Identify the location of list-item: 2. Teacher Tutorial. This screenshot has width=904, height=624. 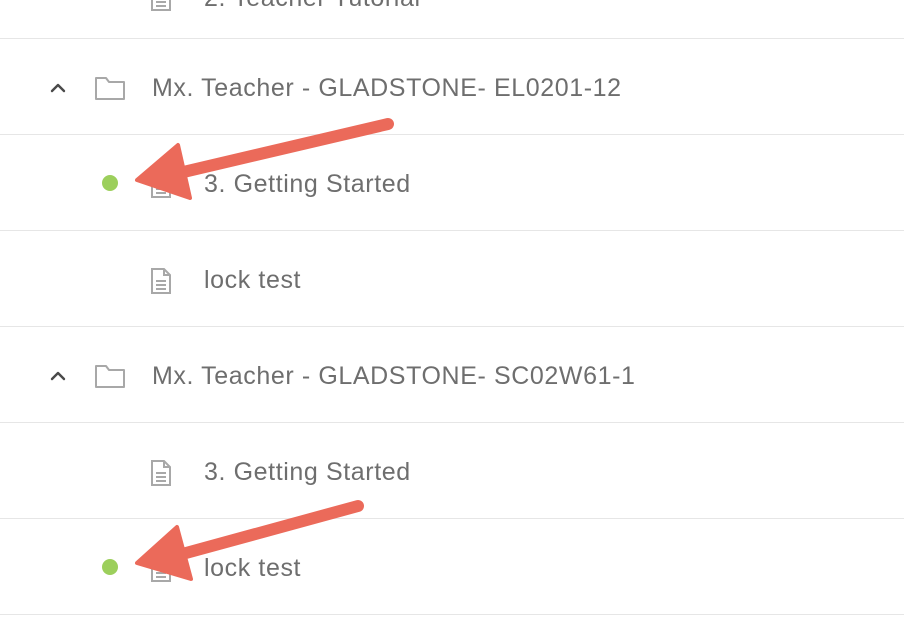
(452, 19).